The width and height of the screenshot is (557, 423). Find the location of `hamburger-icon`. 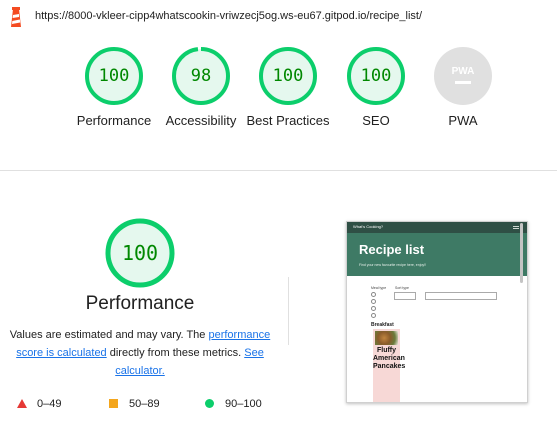

hamburger-icon is located at coordinates (516, 226).